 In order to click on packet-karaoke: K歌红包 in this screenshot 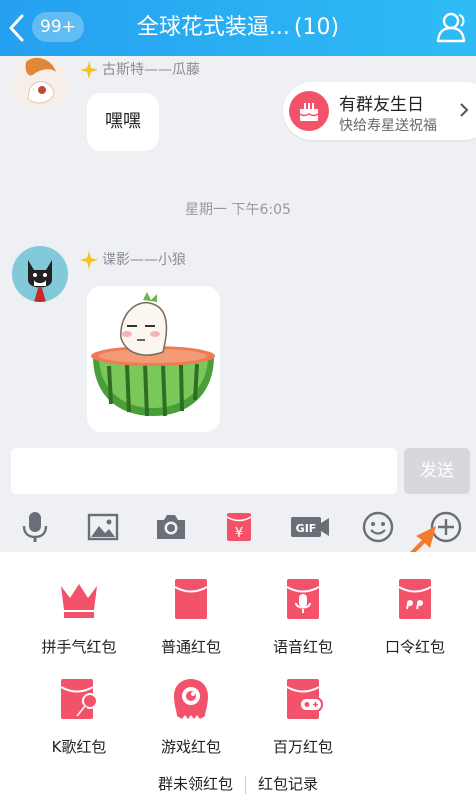, I will do `click(79, 716)`.